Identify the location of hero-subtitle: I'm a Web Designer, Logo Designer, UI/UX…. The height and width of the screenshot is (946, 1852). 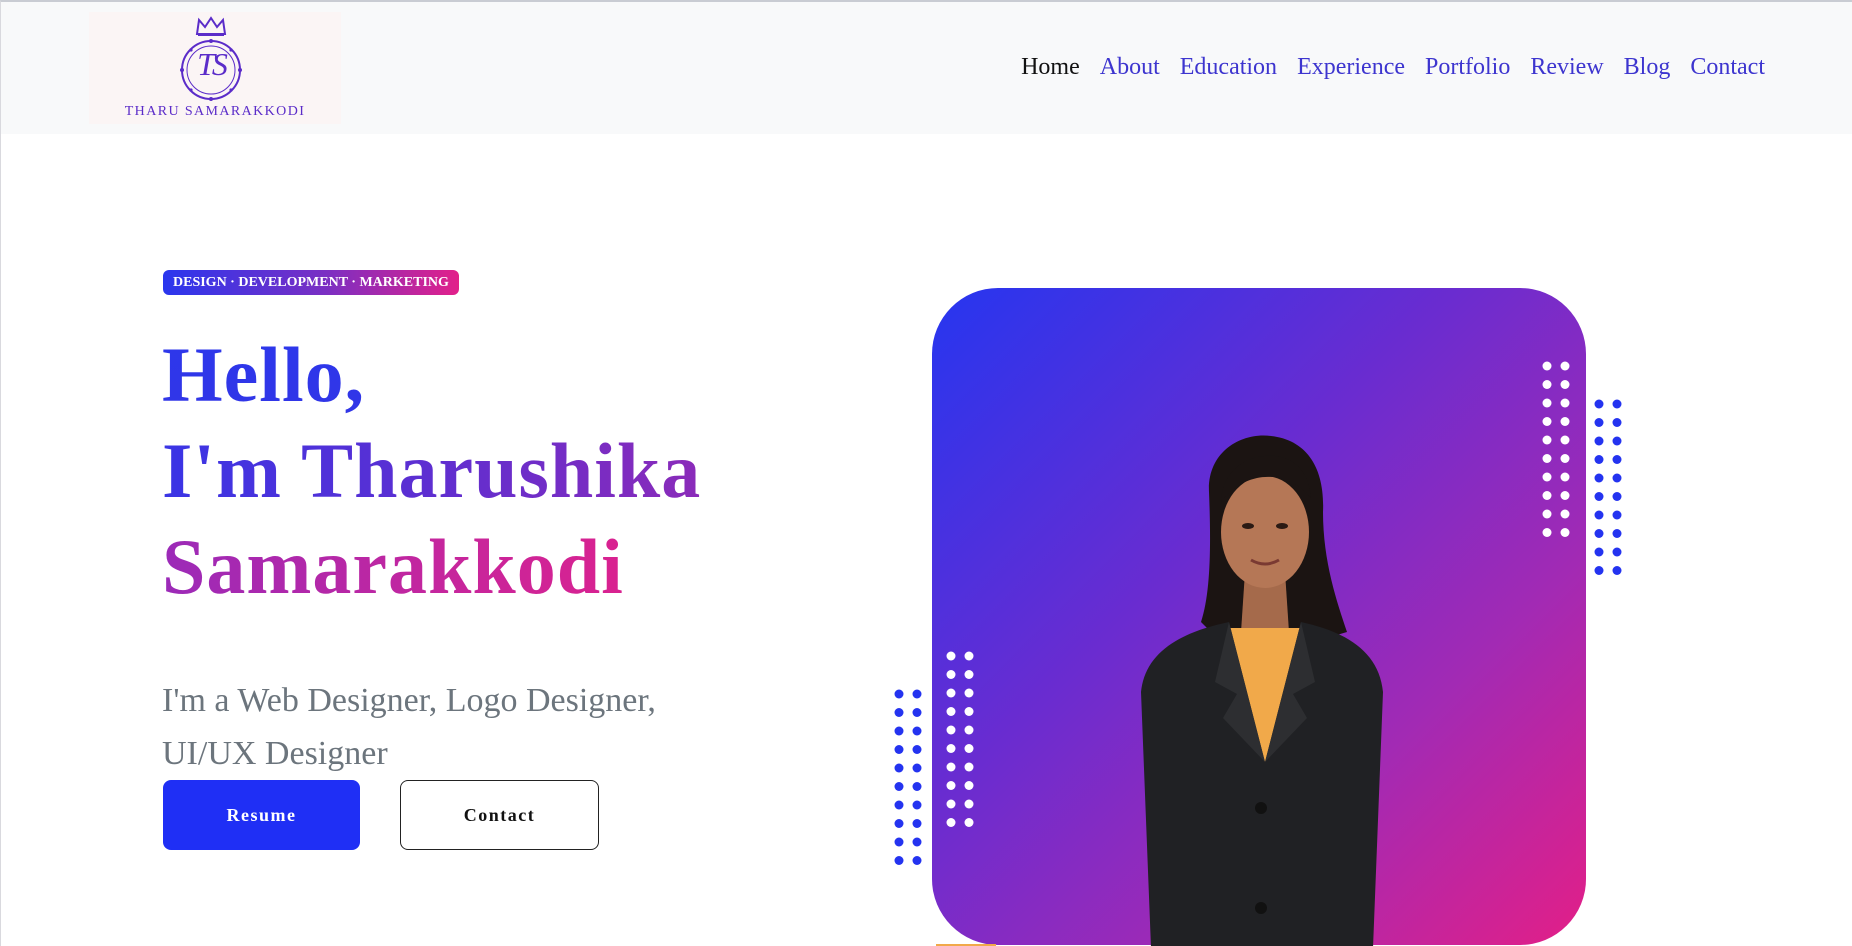
(409, 727).